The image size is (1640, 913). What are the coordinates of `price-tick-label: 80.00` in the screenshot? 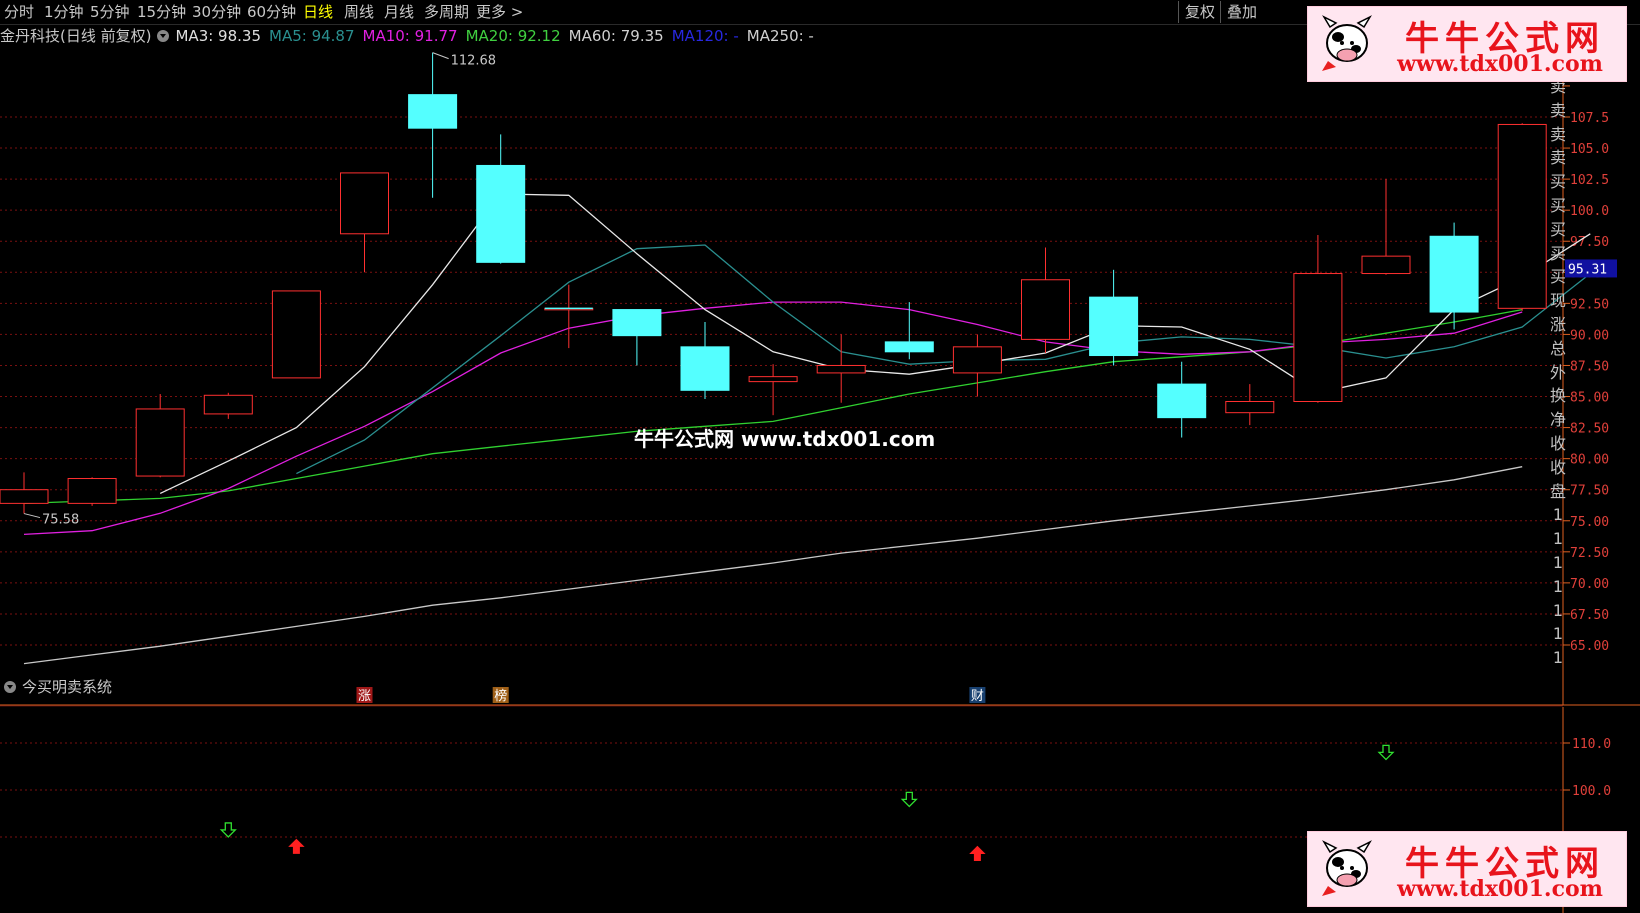 It's located at (1589, 460).